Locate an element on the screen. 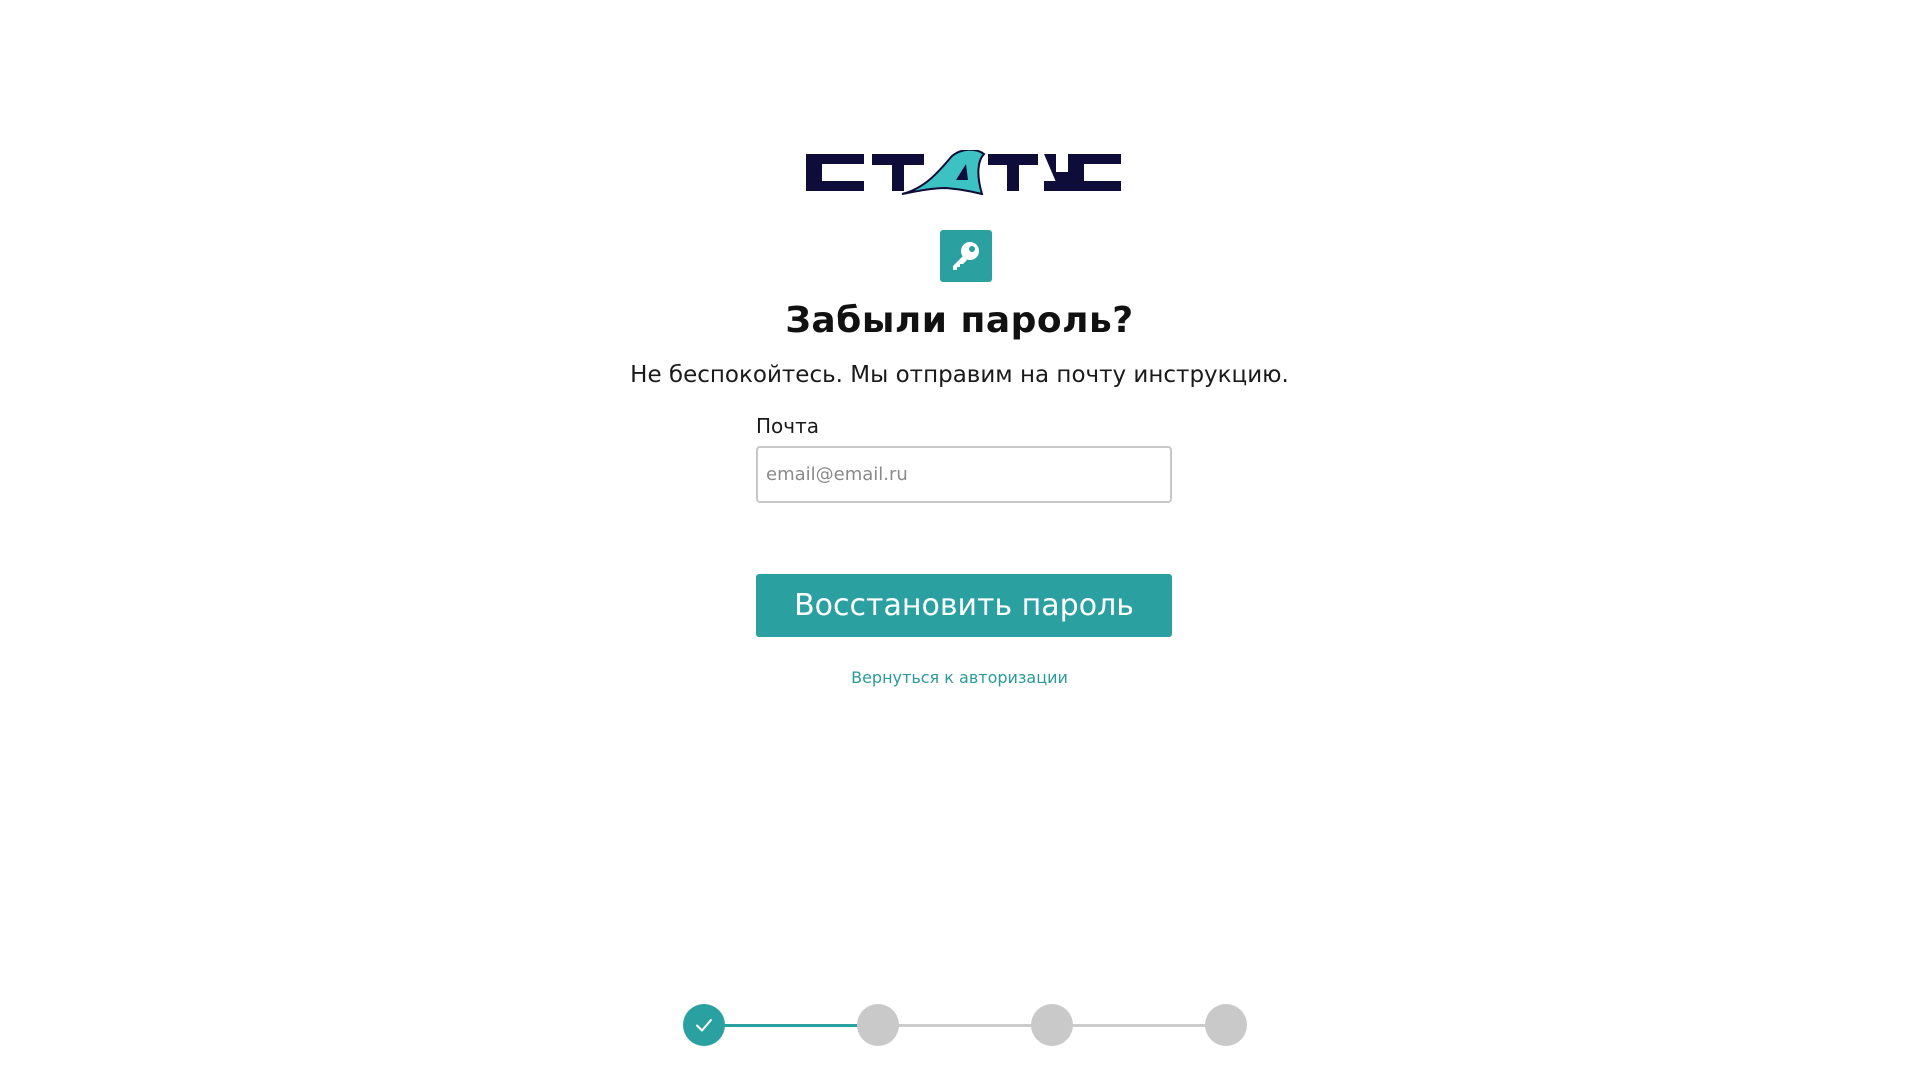 This screenshot has height=1079, width=1919. key-badge is located at coordinates (966, 256).